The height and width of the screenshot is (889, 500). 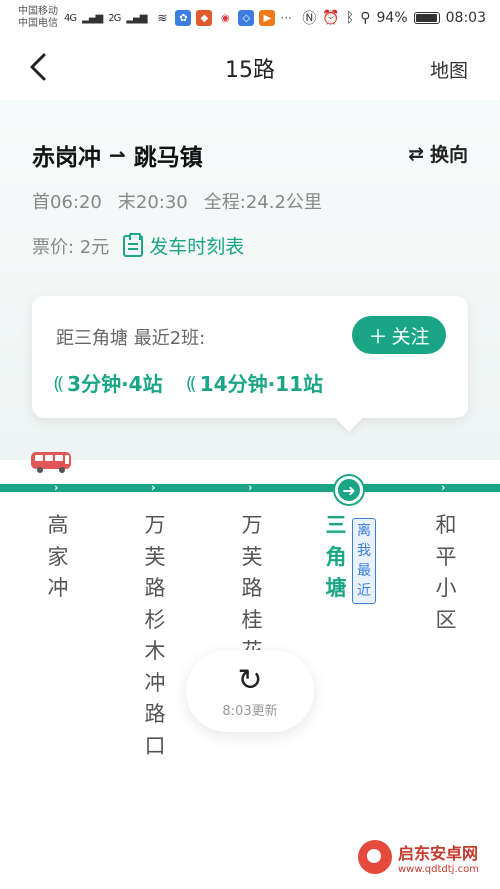 I want to click on nearest-tag-label: 离我最近, so click(x=364, y=561).